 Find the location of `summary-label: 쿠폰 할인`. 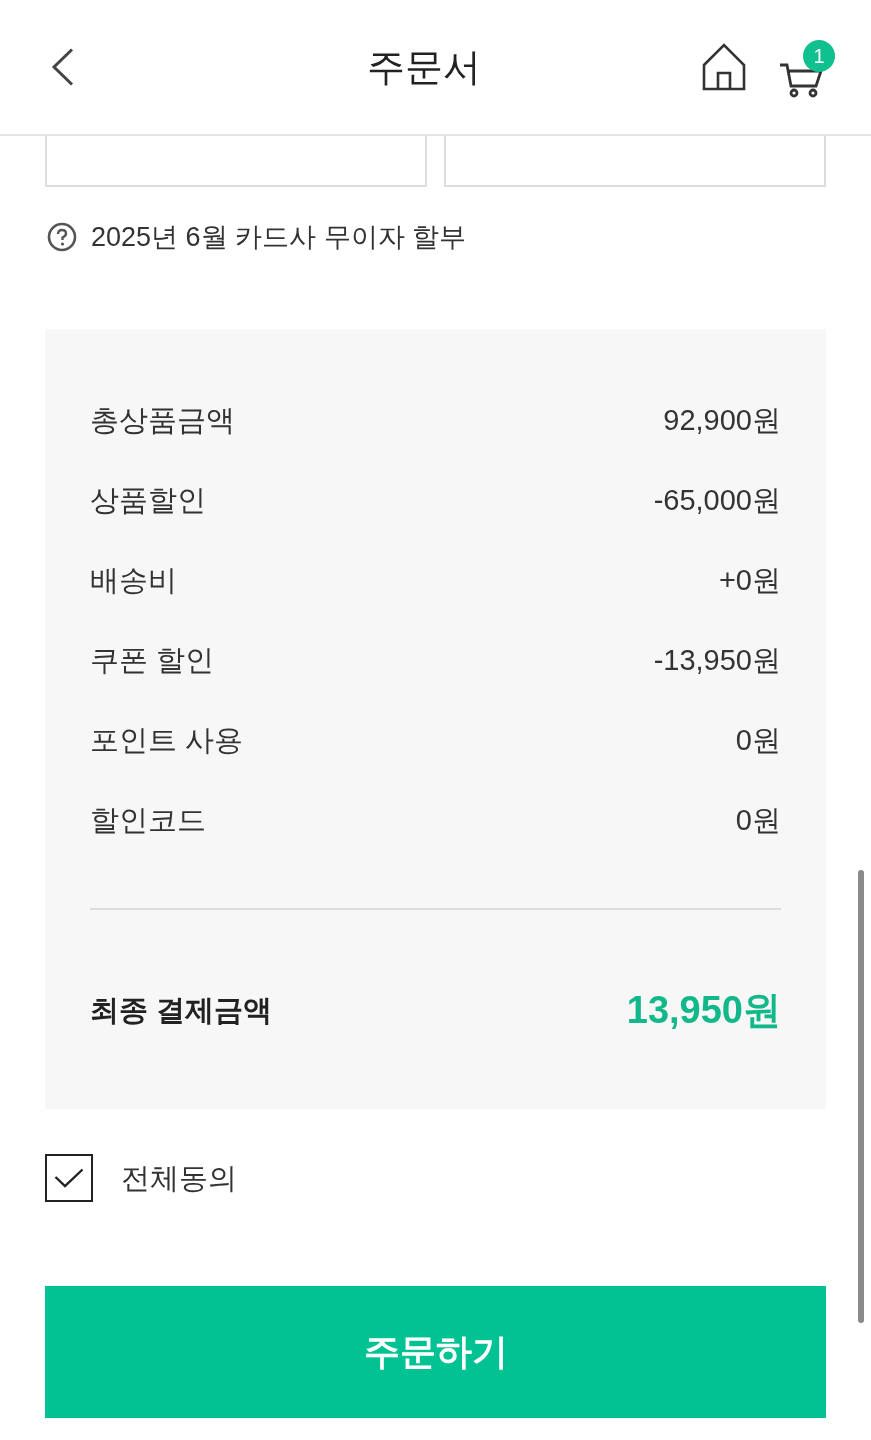

summary-label: 쿠폰 할인 is located at coordinates (152, 660).